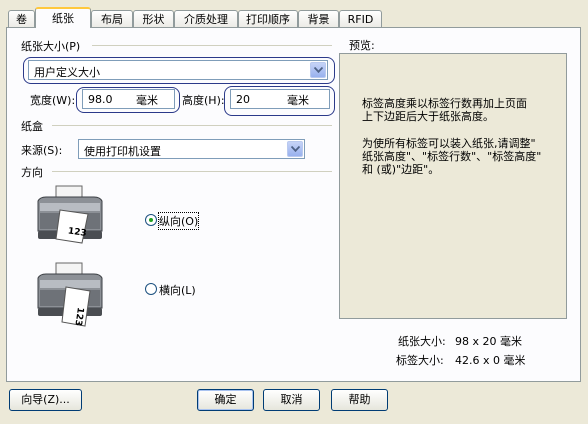 This screenshot has width=588, height=424. Describe the element at coordinates (153, 18) in the screenshot. I see `tab-shape: 形状` at that location.